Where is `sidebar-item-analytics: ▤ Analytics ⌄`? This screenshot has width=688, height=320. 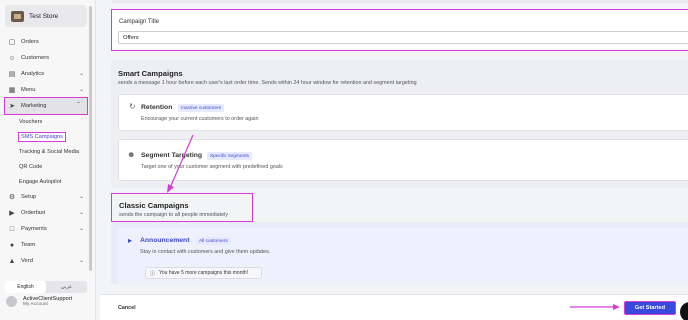
sidebar-item-analytics: ▤ Analytics ⌄ is located at coordinates (45, 74).